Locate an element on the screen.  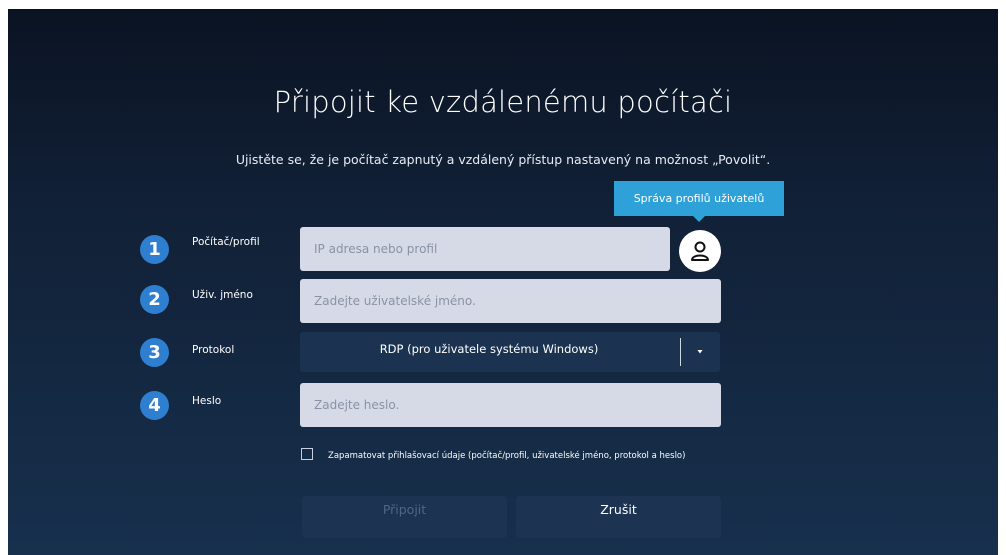
step-2-label: Uživ. jméno is located at coordinates (222, 295).